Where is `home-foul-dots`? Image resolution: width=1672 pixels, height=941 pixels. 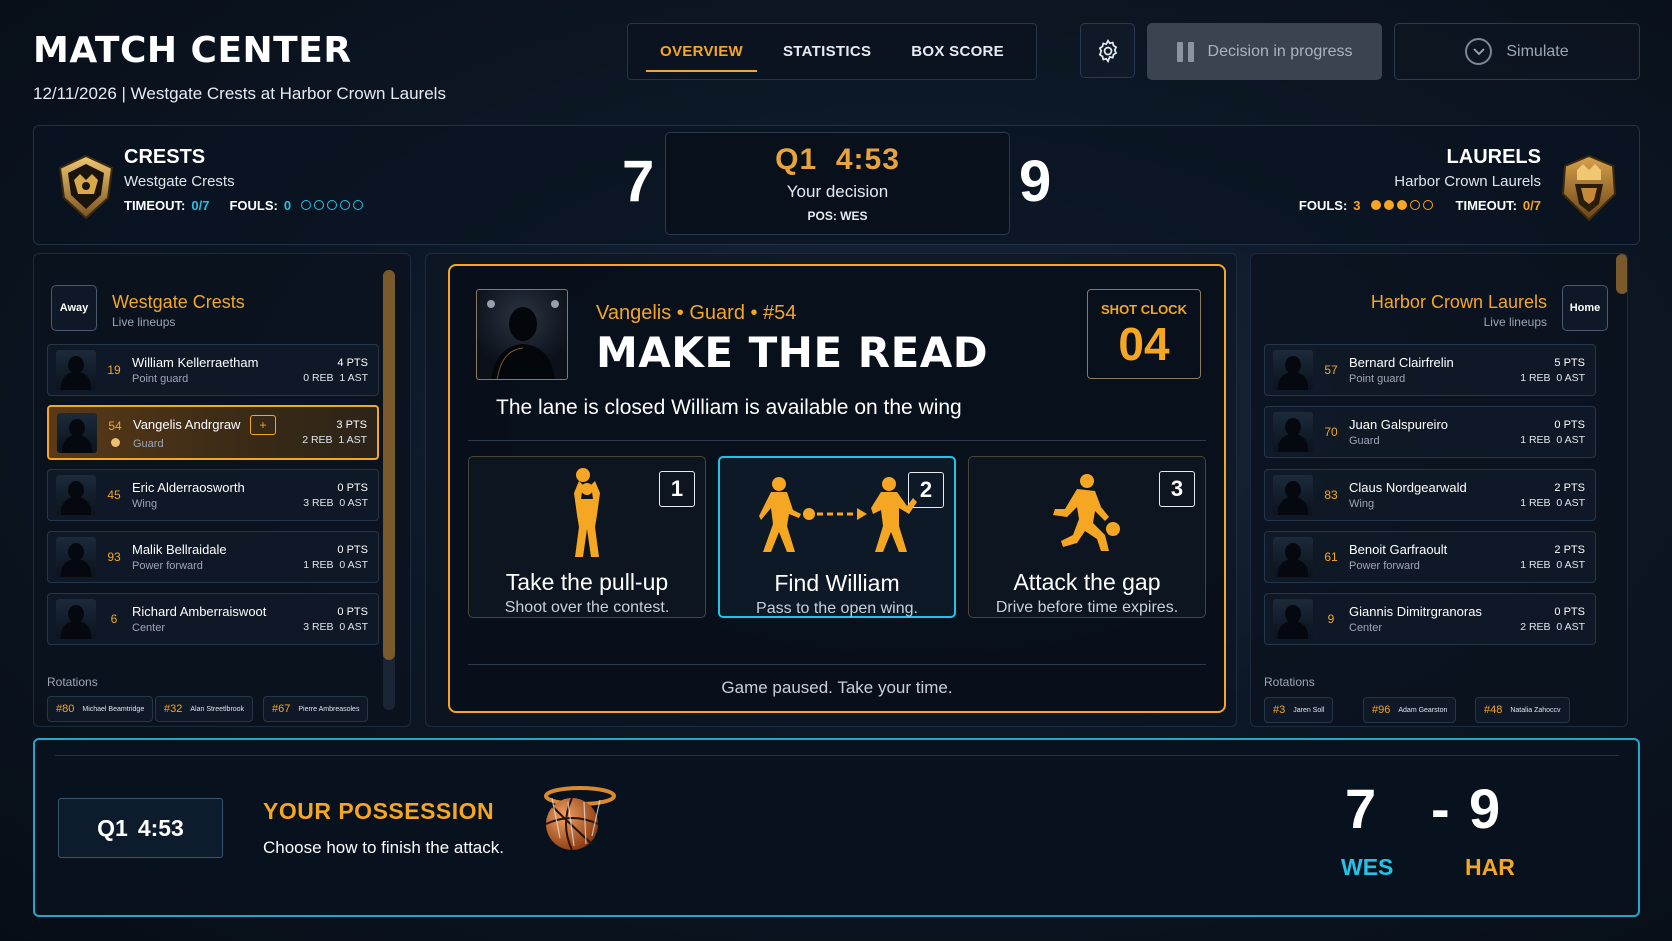
home-foul-dots is located at coordinates (1403, 205).